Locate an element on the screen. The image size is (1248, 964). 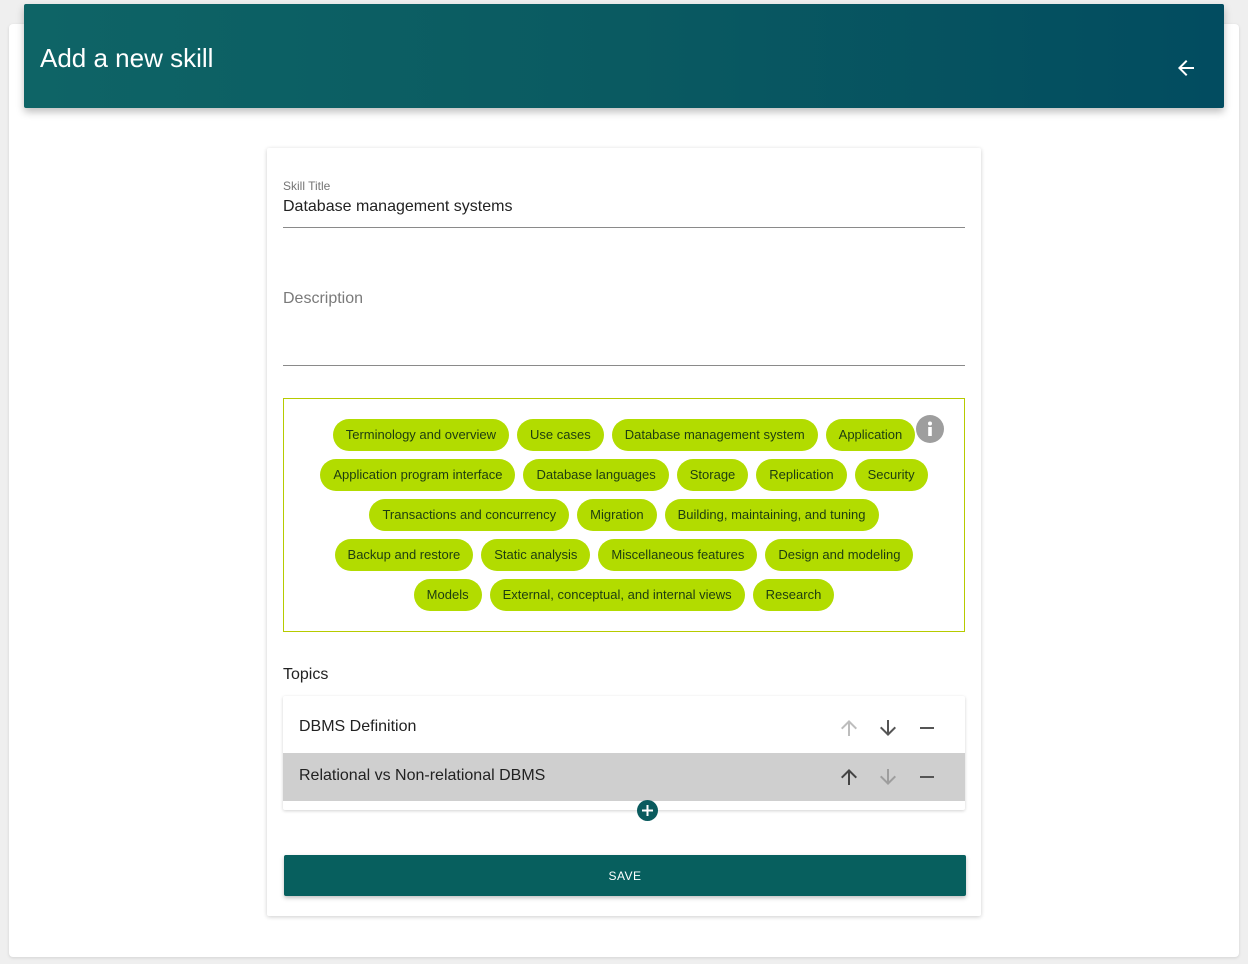
plus-circle-icon is located at coordinates (647, 810).